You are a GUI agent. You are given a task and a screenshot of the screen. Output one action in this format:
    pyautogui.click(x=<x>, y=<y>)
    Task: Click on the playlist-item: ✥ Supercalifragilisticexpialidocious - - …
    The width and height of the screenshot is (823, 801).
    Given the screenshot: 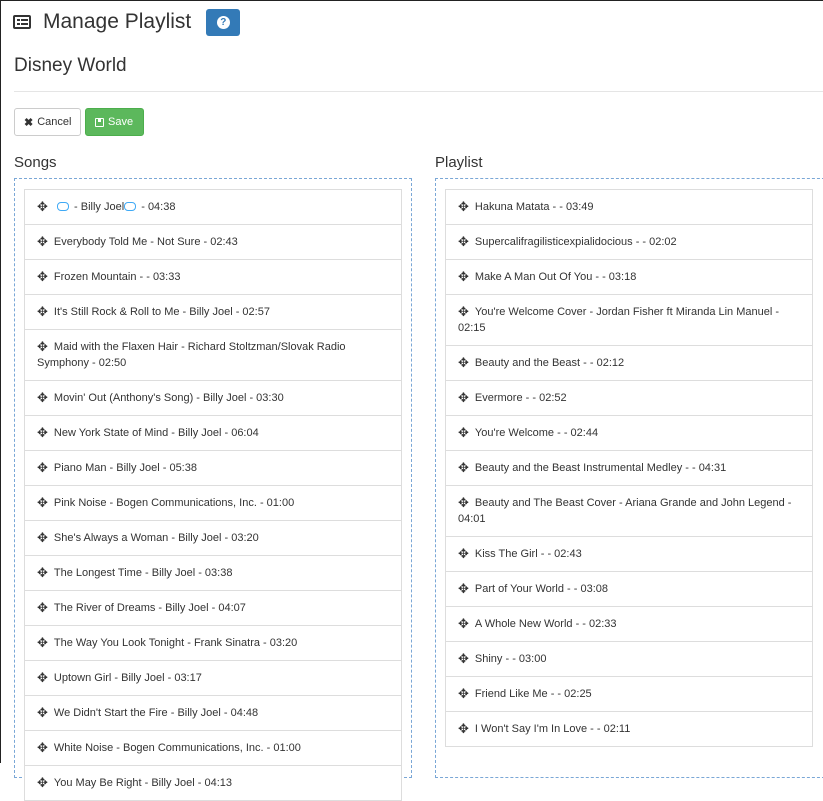 What is the action you would take?
    pyautogui.click(x=629, y=242)
    